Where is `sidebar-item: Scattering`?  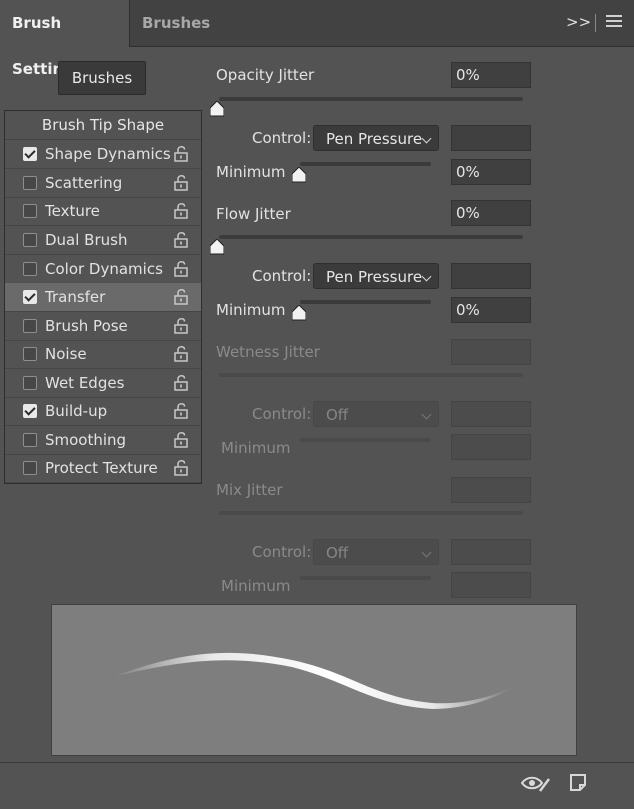 sidebar-item: Scattering is located at coordinates (103, 183).